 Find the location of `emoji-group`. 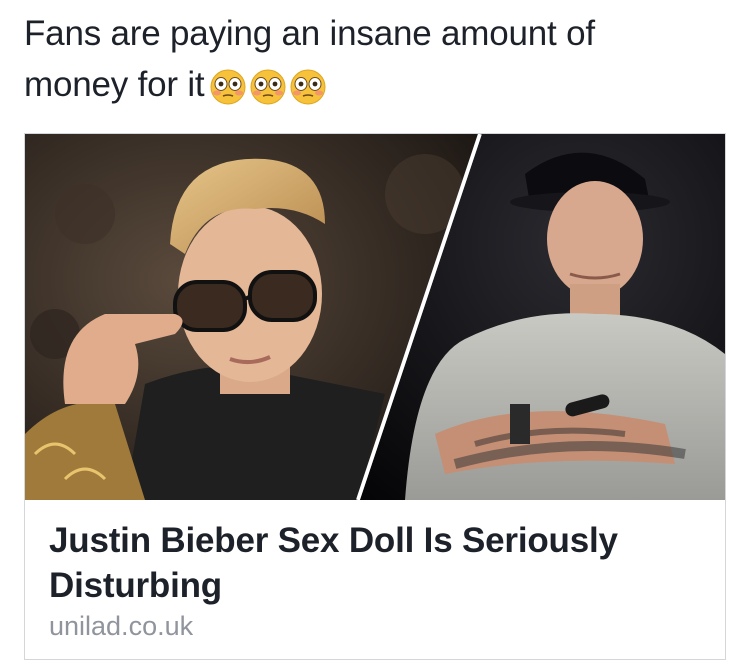

emoji-group is located at coordinates (268, 87).